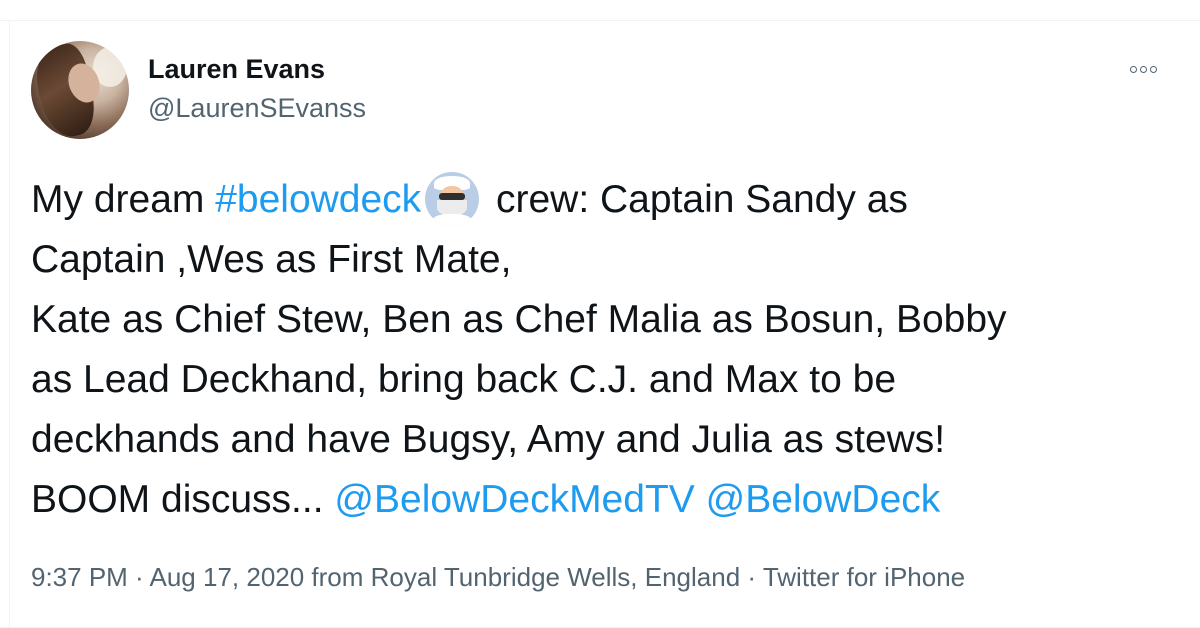 The height and width of the screenshot is (628, 1200). Describe the element at coordinates (236, 69) in the screenshot. I see `author-display-name: Lauren Evans` at that location.